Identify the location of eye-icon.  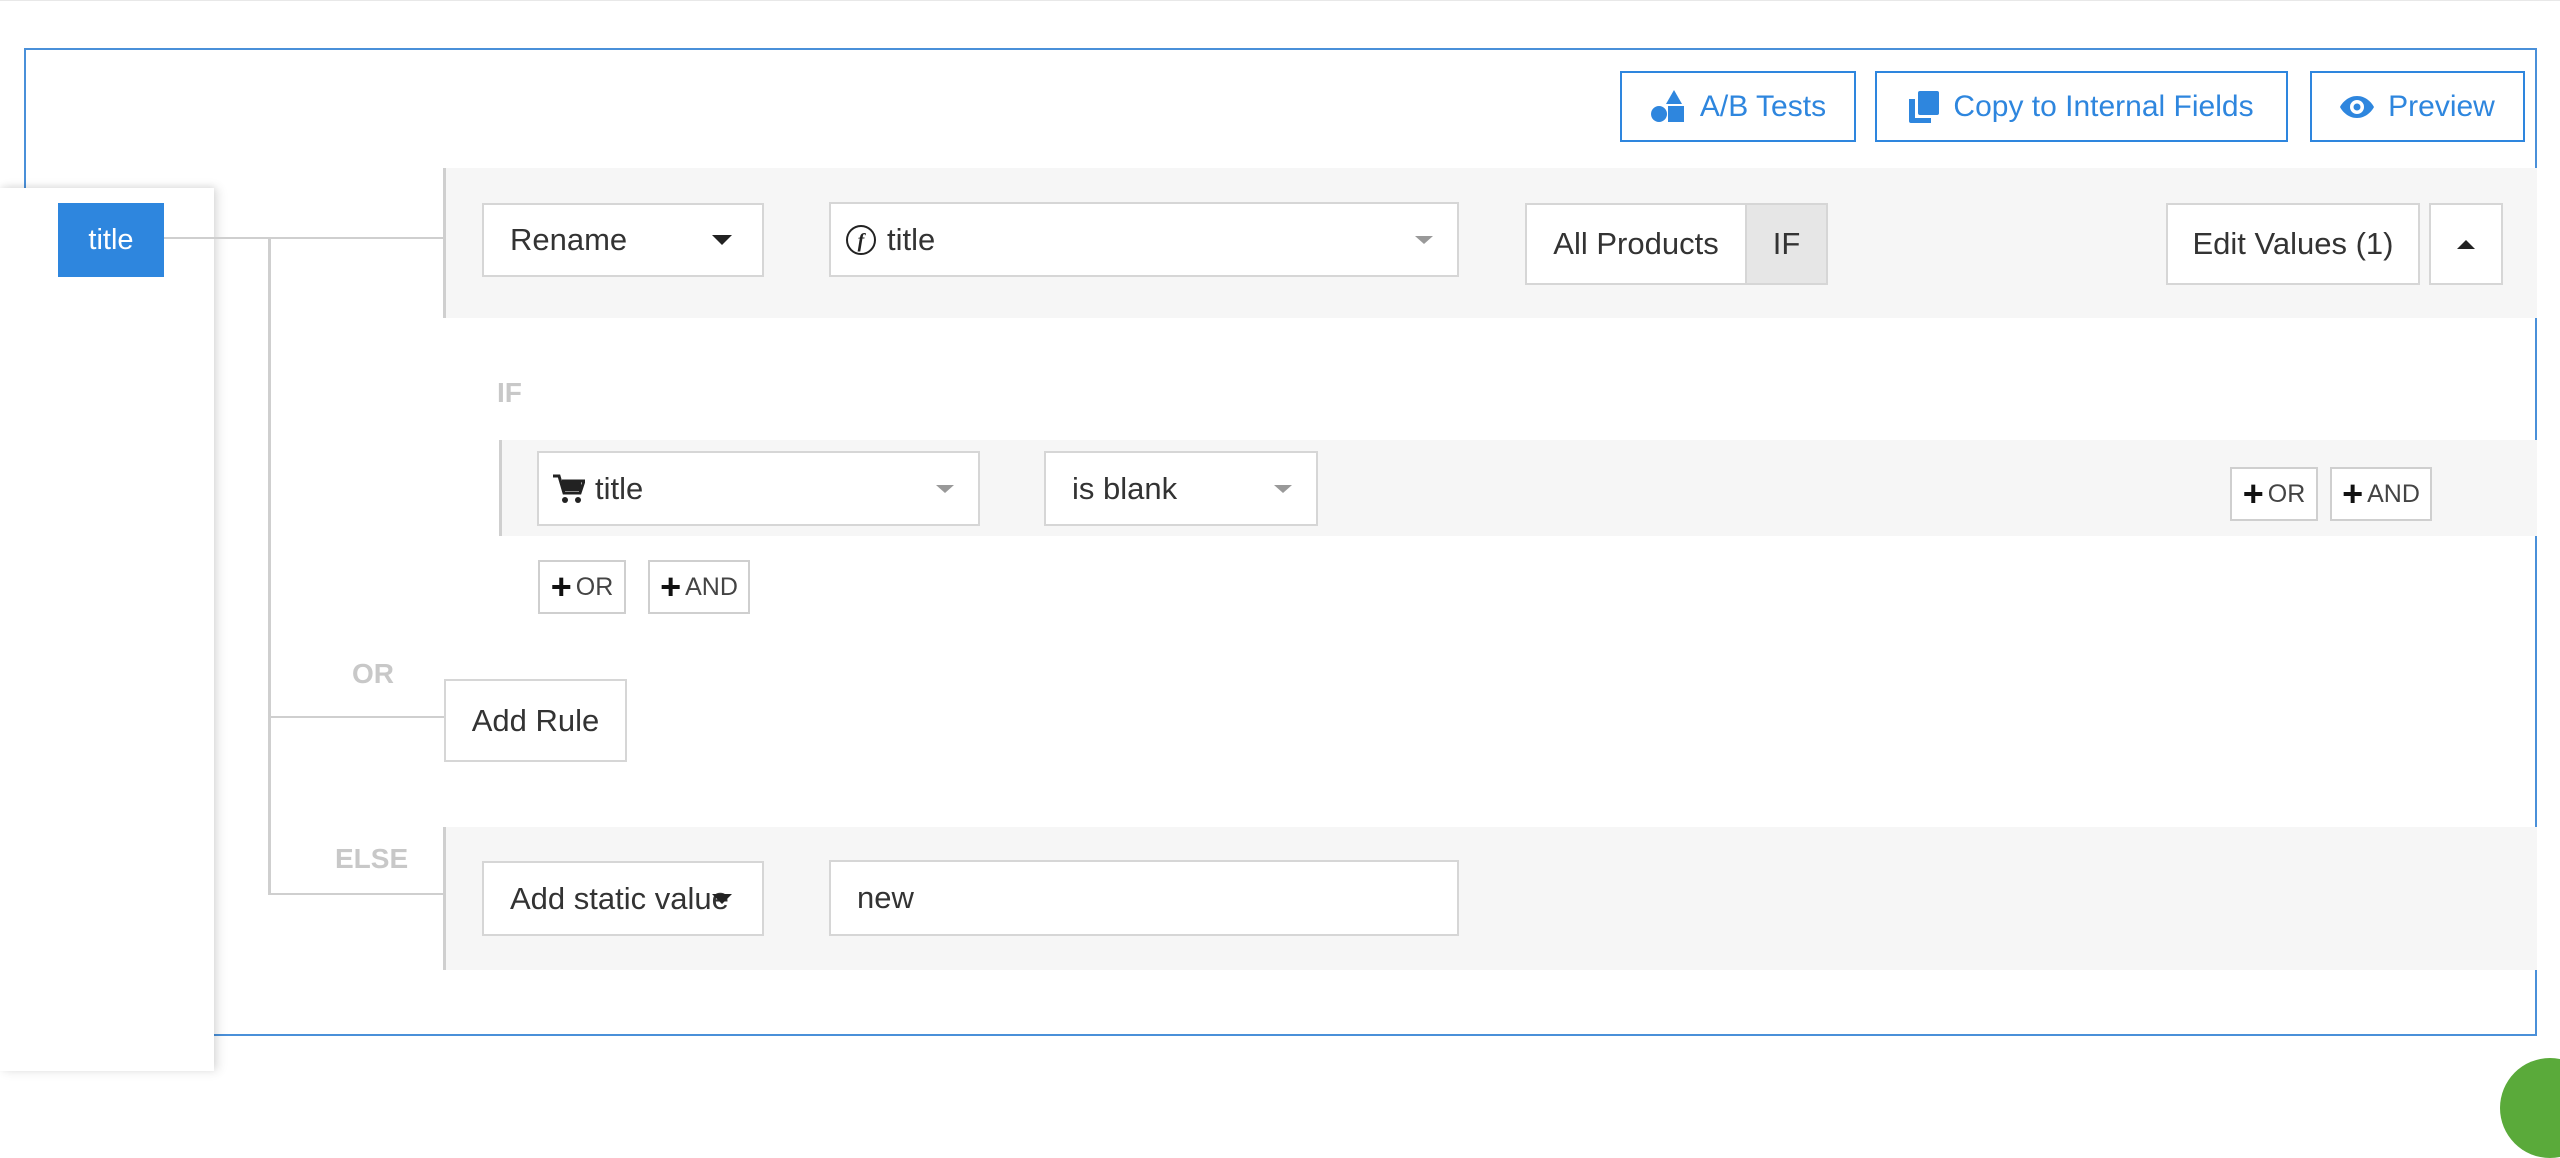
(2357, 106).